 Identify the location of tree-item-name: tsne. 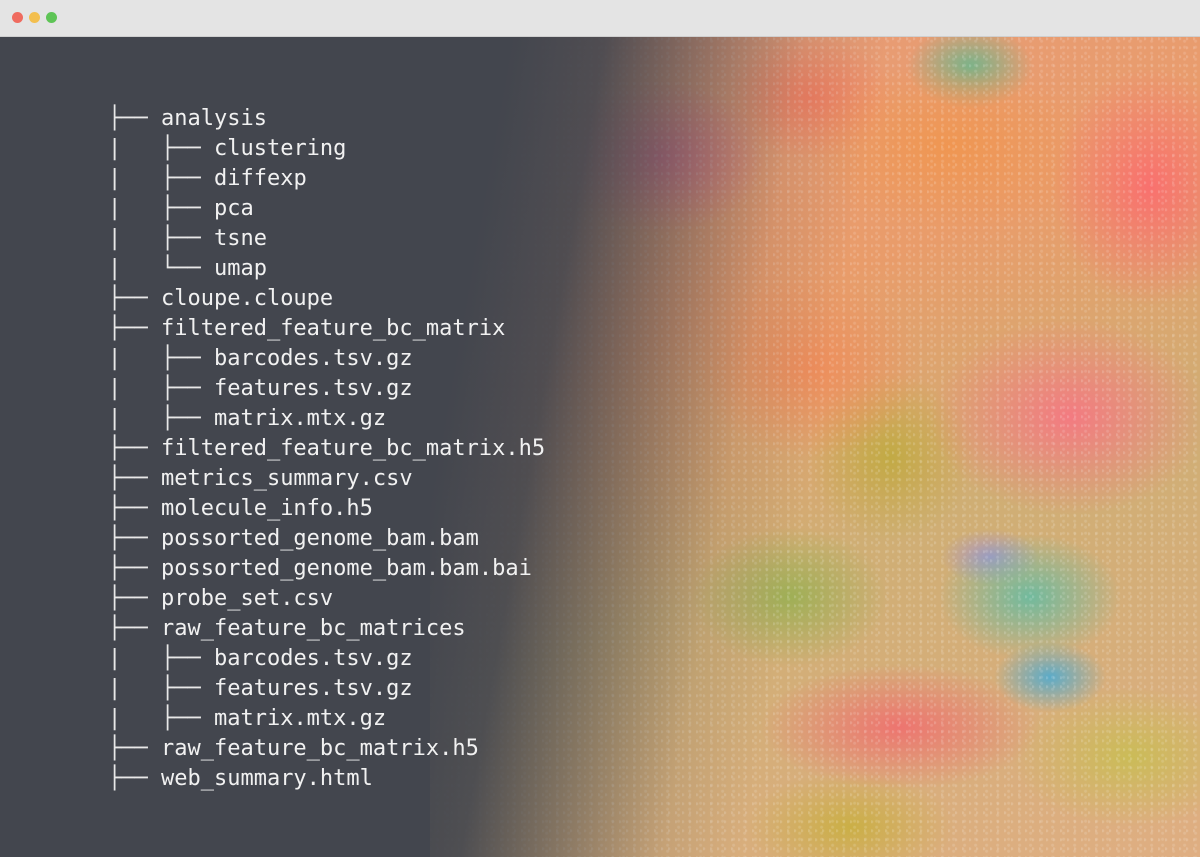
(240, 238).